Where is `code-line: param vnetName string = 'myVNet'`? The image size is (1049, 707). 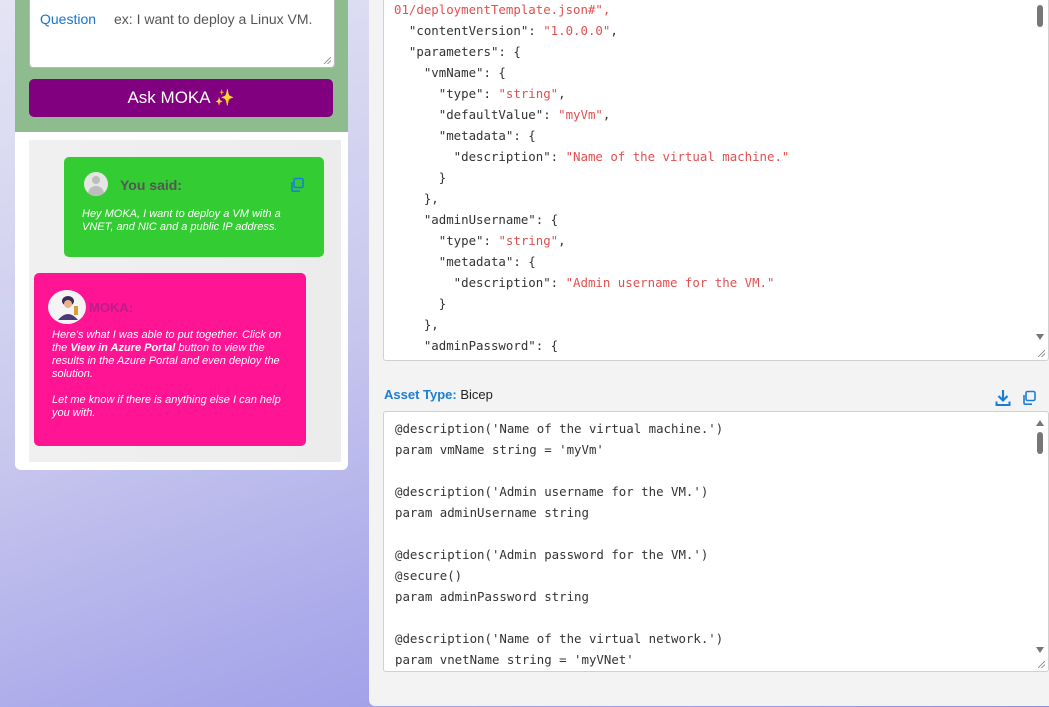 code-line: param vnetName string = 'myVNet' is located at coordinates (514, 659).